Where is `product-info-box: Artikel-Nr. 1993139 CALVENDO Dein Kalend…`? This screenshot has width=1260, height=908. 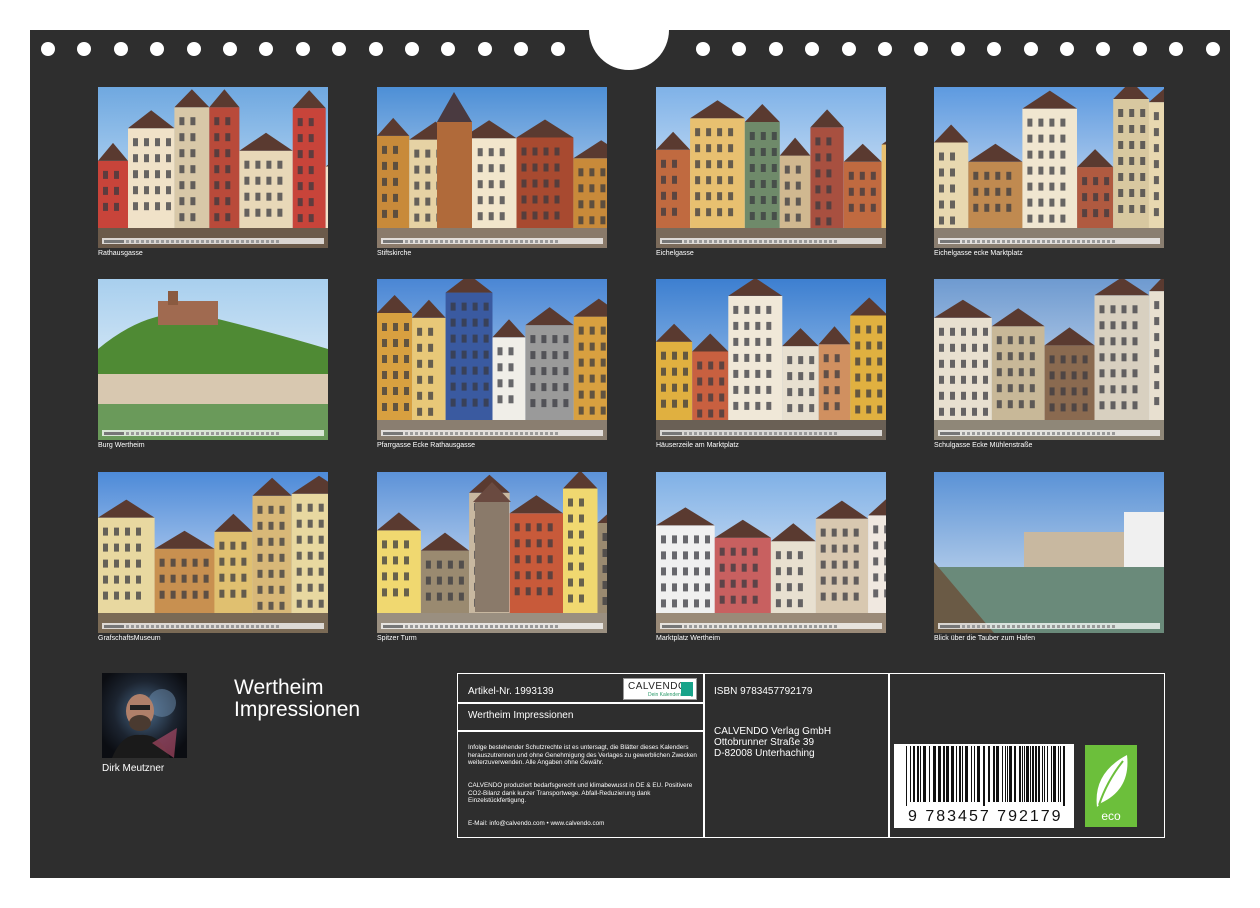
product-info-box: Artikel-Nr. 1993139 CALVENDO Dein Kalend… is located at coordinates (811, 755).